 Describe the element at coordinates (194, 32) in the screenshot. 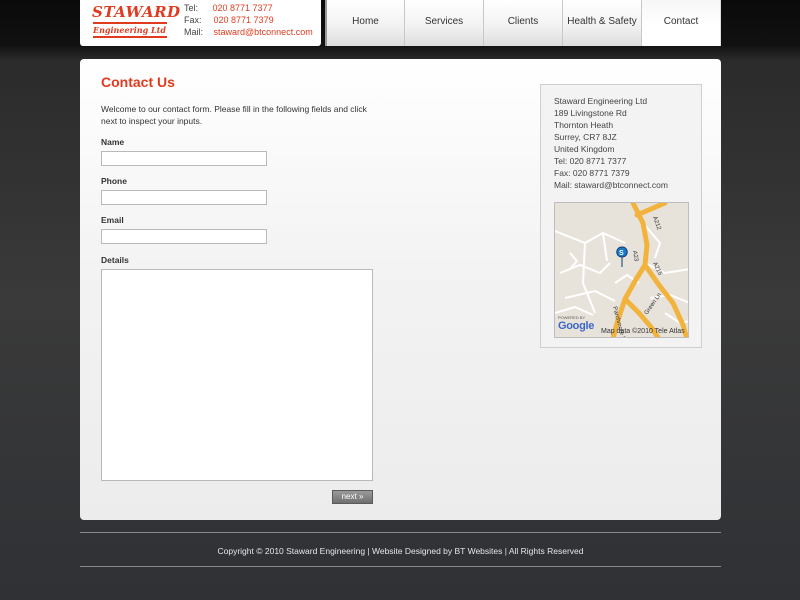

I see `mail-label: Mail:` at that location.